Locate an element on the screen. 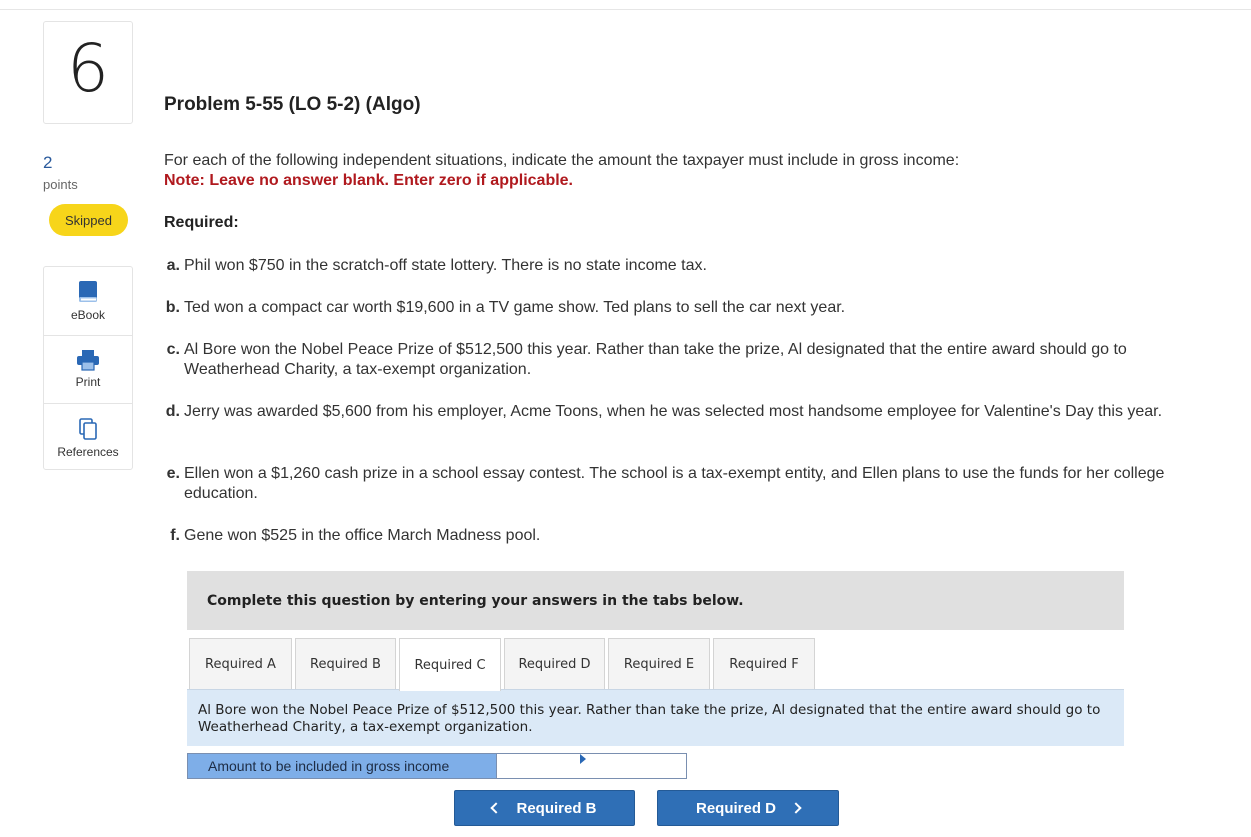 Image resolution: width=1251 pixels, height=837 pixels. question-number-box: 6 is located at coordinates (88, 72).